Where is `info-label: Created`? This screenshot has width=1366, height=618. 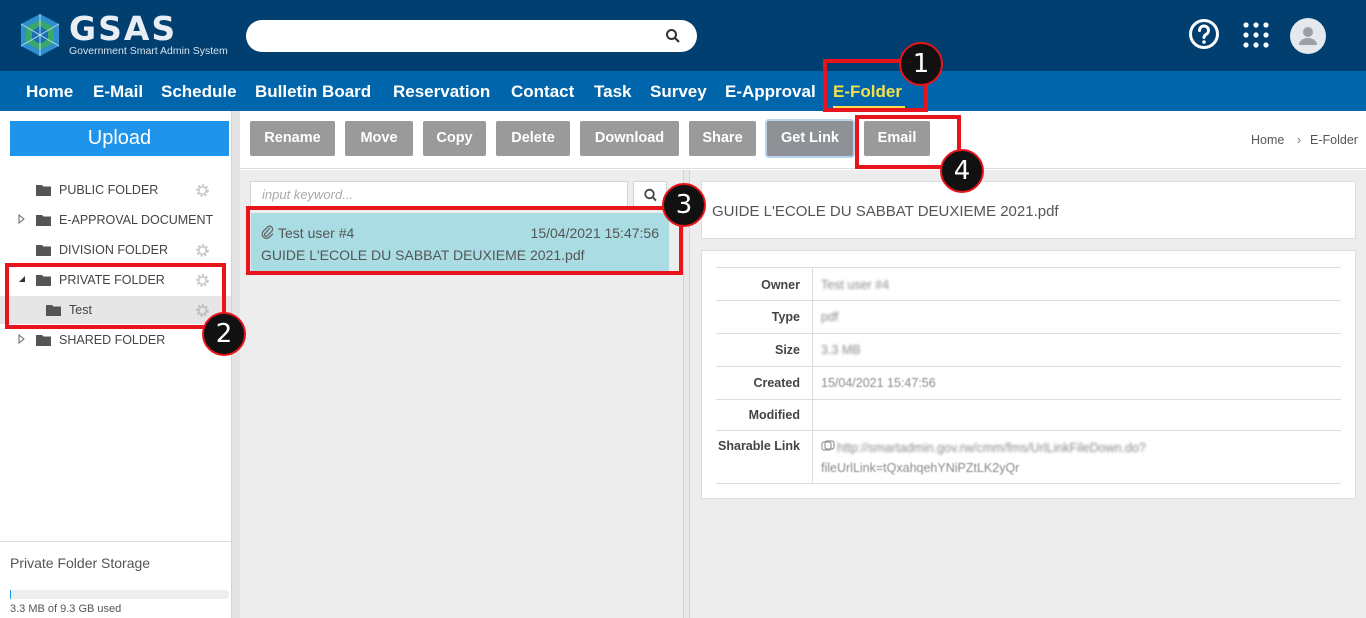
info-label: Created is located at coordinates (776, 383).